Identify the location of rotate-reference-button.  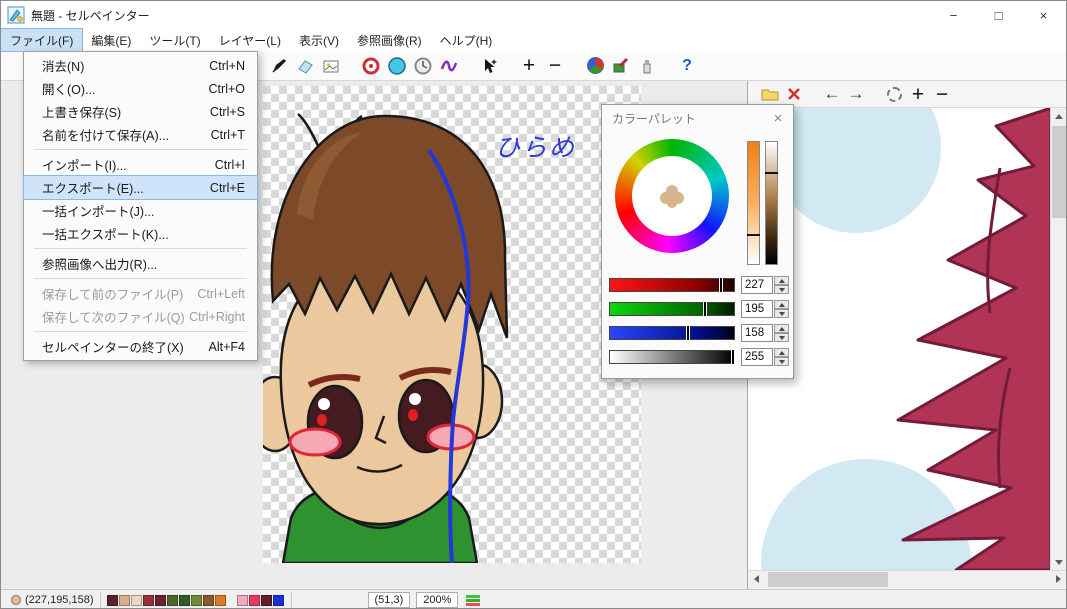
(894, 94).